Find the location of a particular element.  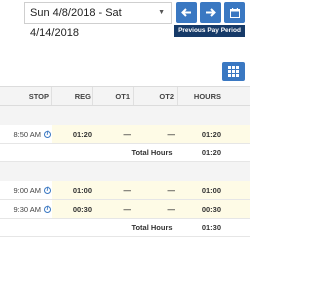

next-period-button is located at coordinates (210, 12).